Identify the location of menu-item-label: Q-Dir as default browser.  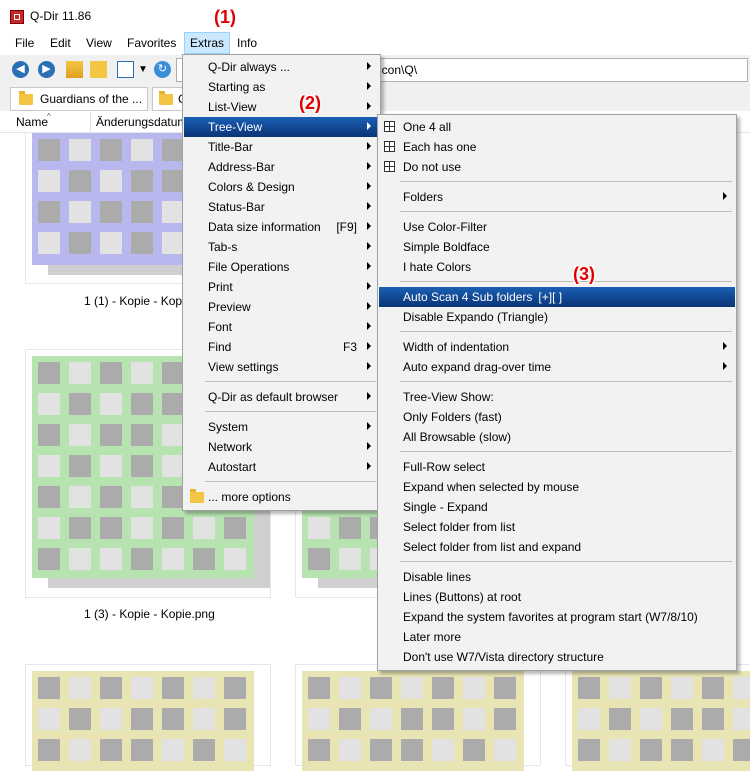
(273, 397).